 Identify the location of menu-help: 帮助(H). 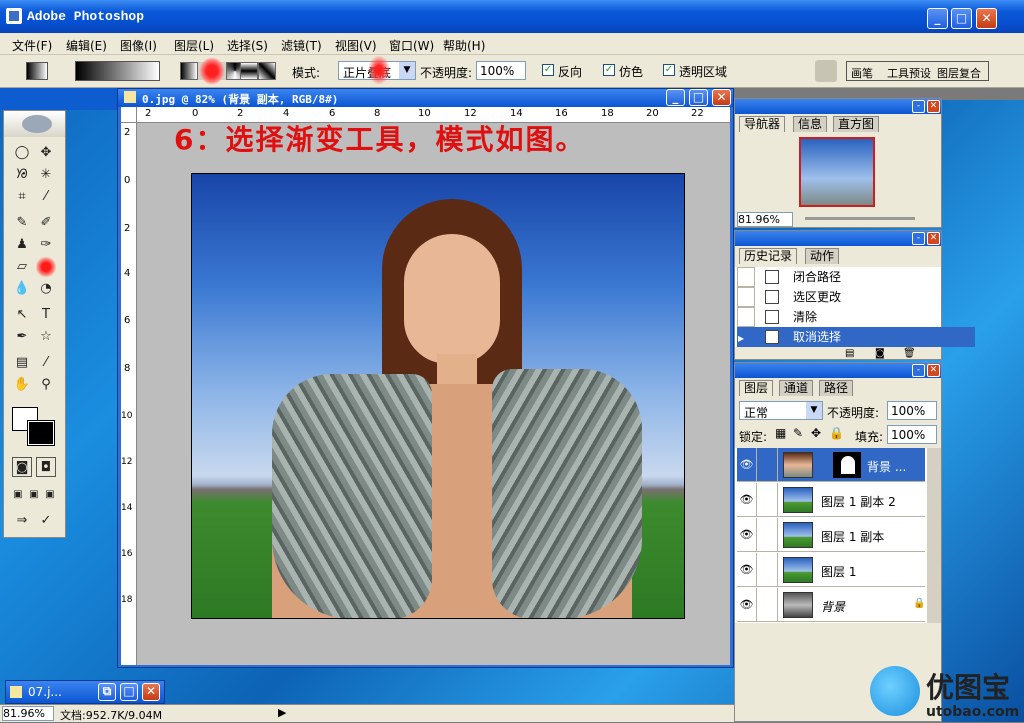
(464, 45).